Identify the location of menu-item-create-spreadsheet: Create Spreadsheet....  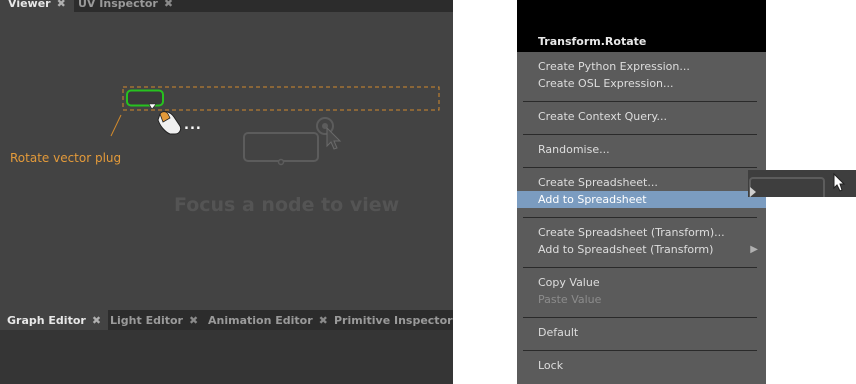
(641, 182).